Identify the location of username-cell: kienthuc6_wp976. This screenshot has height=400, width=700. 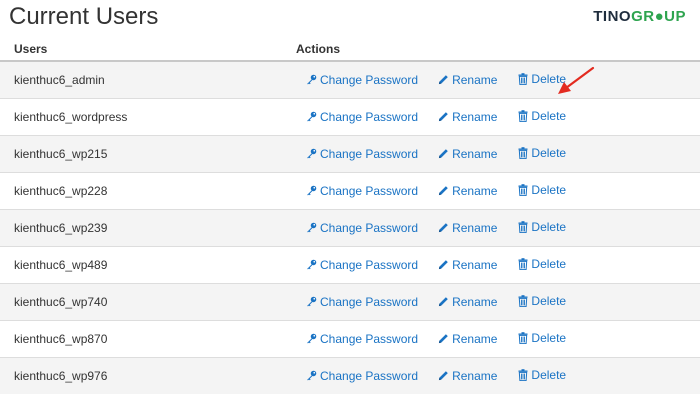
(148, 375).